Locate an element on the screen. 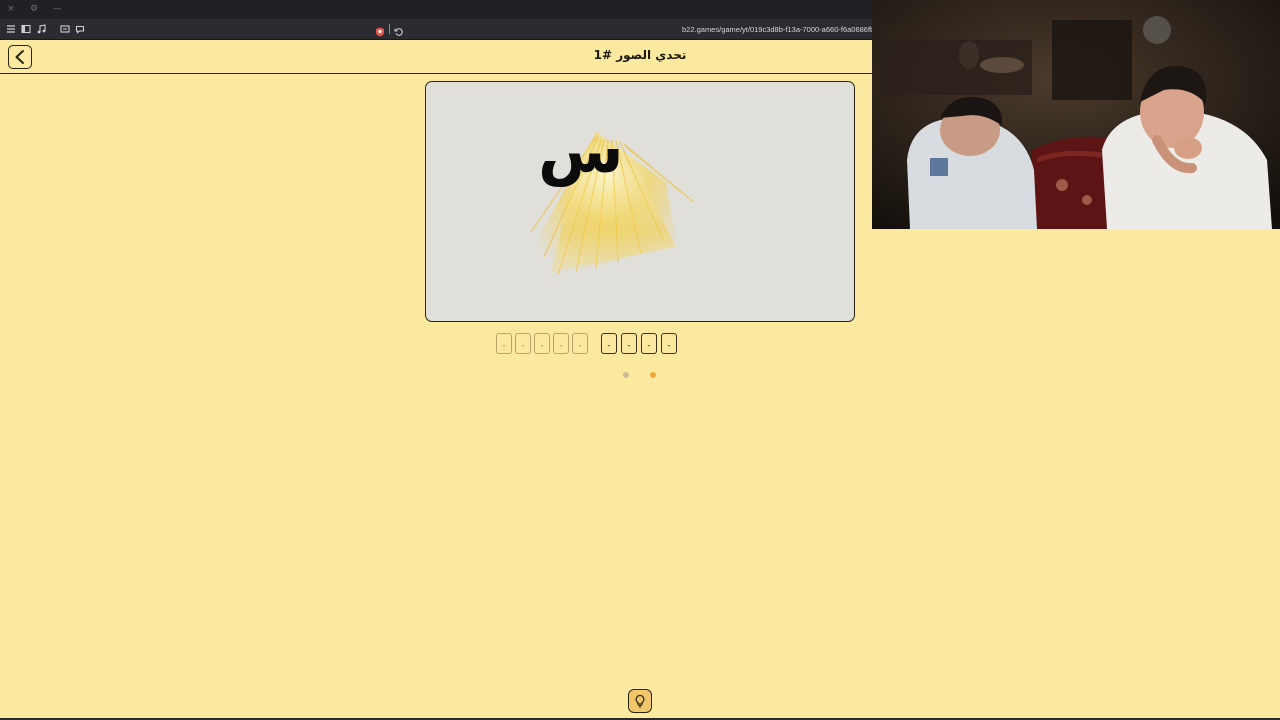  minimize-window-icon: — is located at coordinates (57, 9).